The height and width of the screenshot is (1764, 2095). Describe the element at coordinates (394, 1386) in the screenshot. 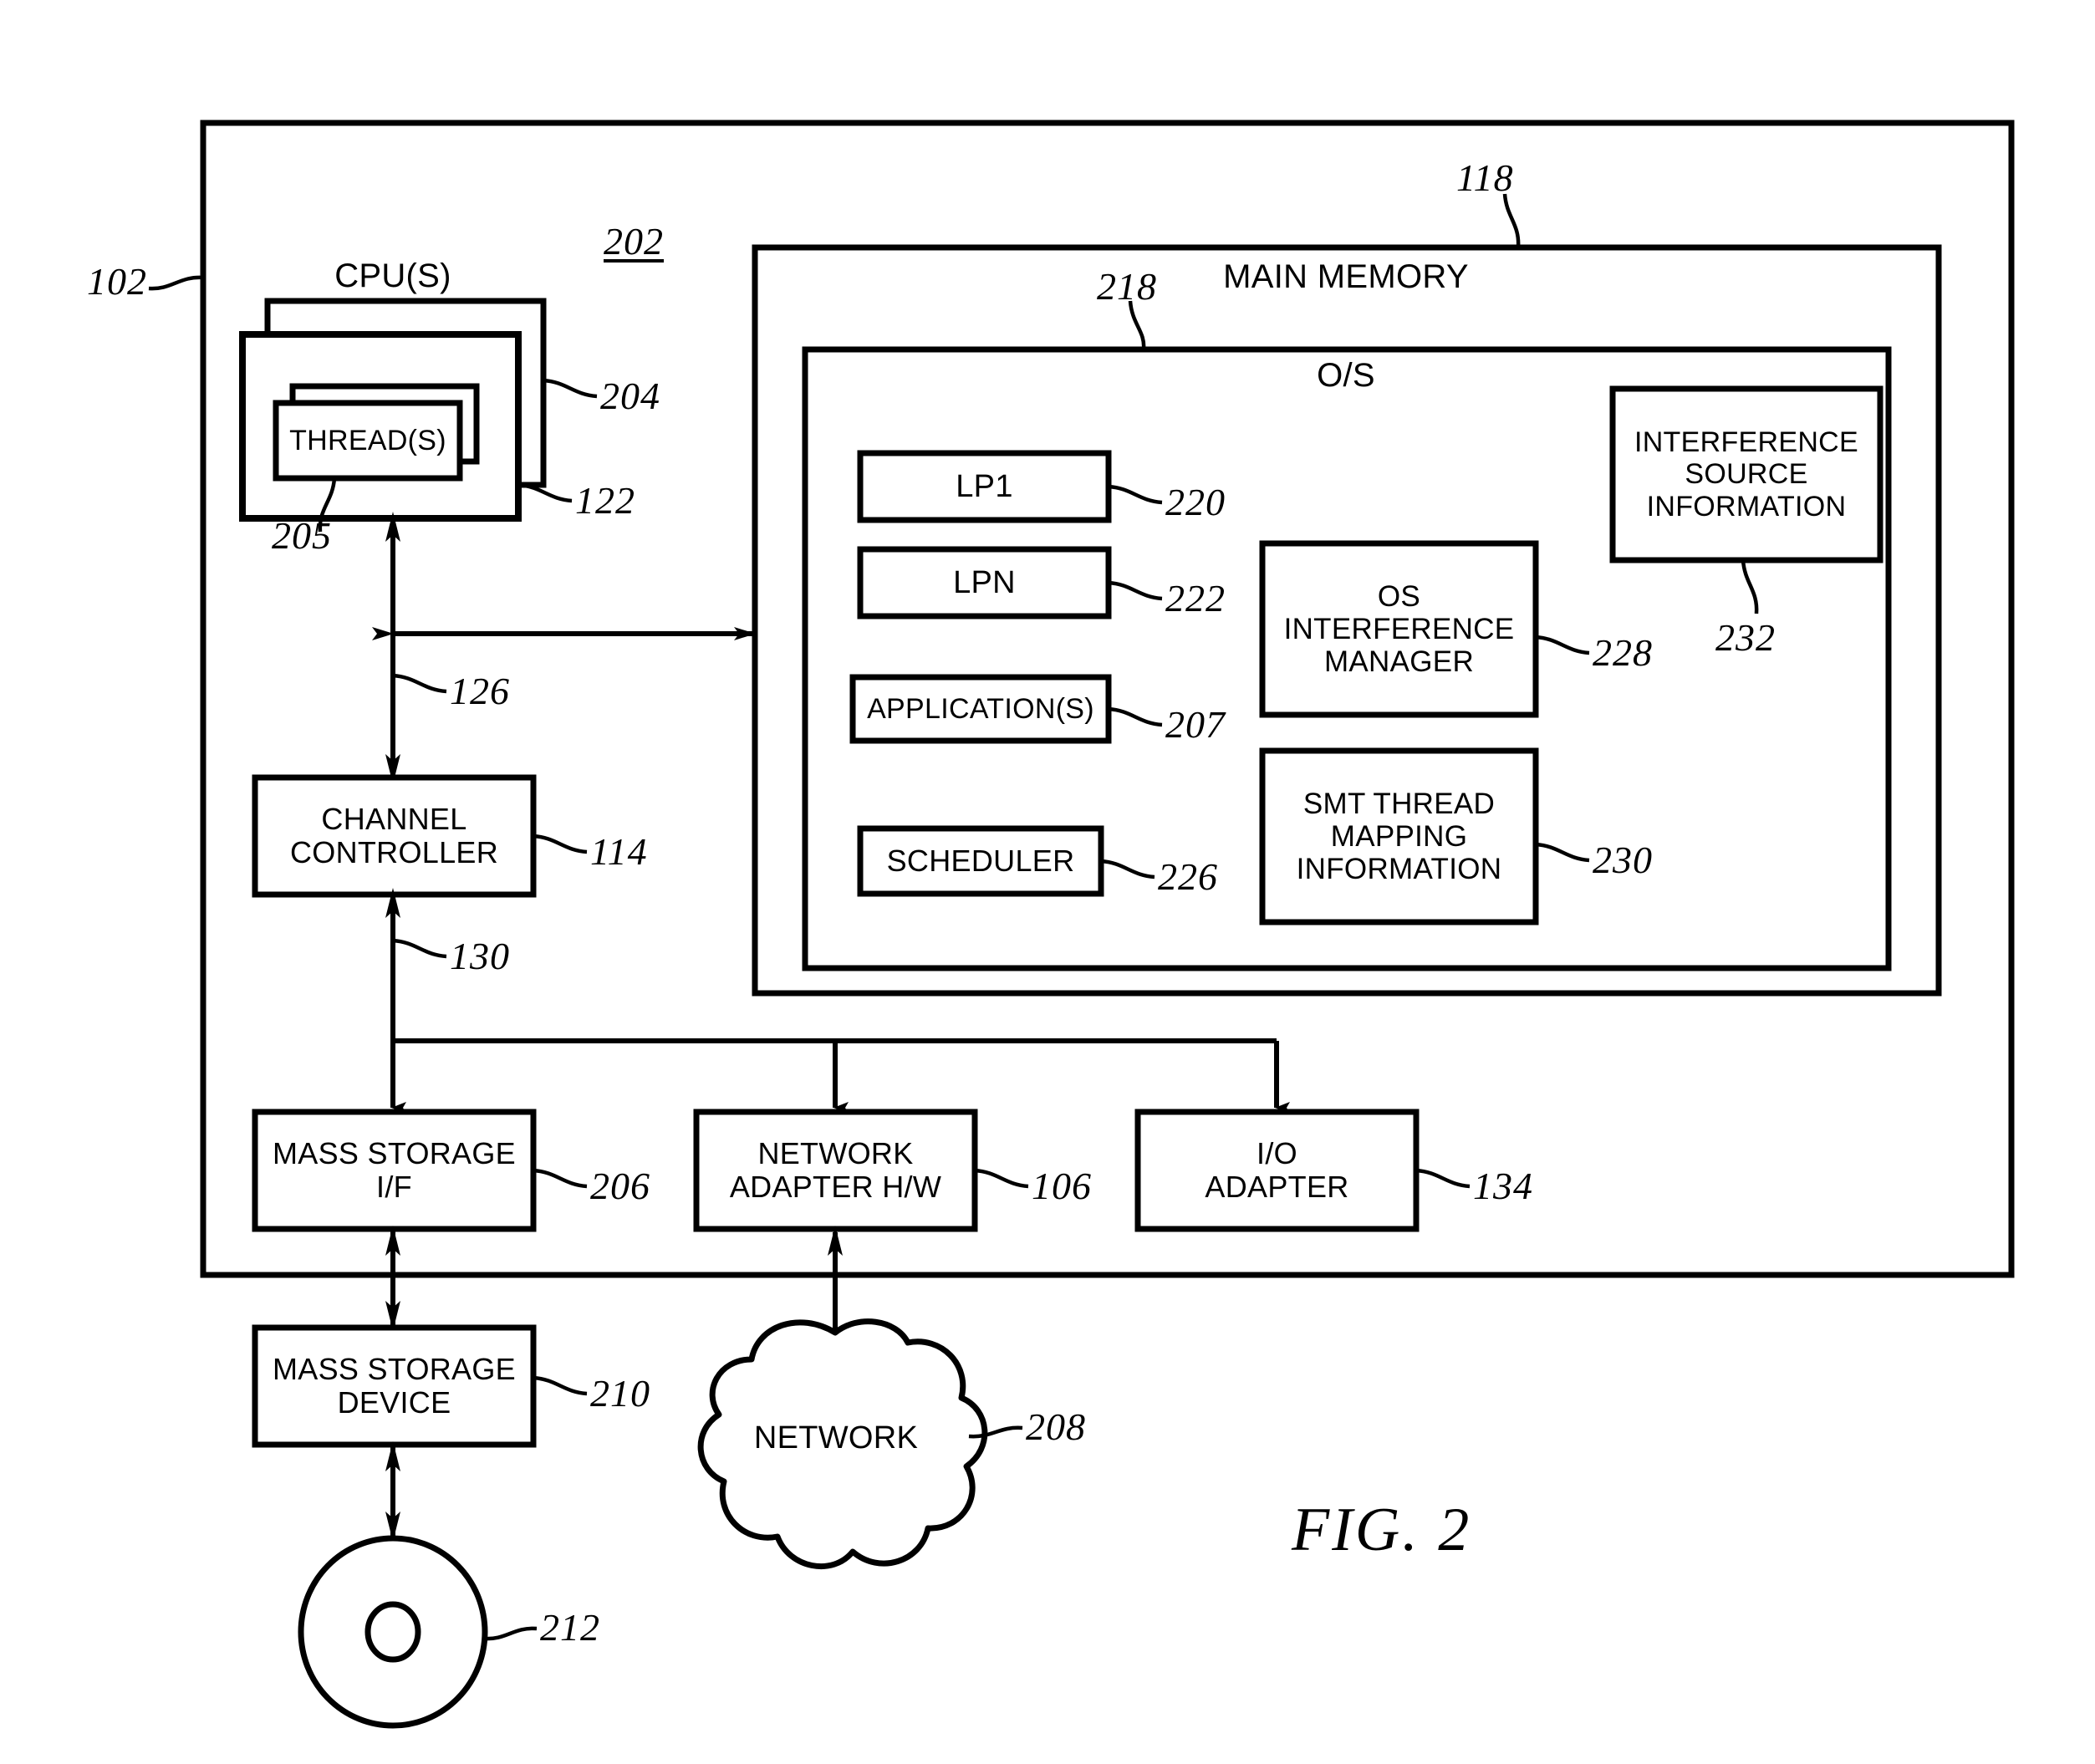

I see `mass-storage-device-box` at that location.